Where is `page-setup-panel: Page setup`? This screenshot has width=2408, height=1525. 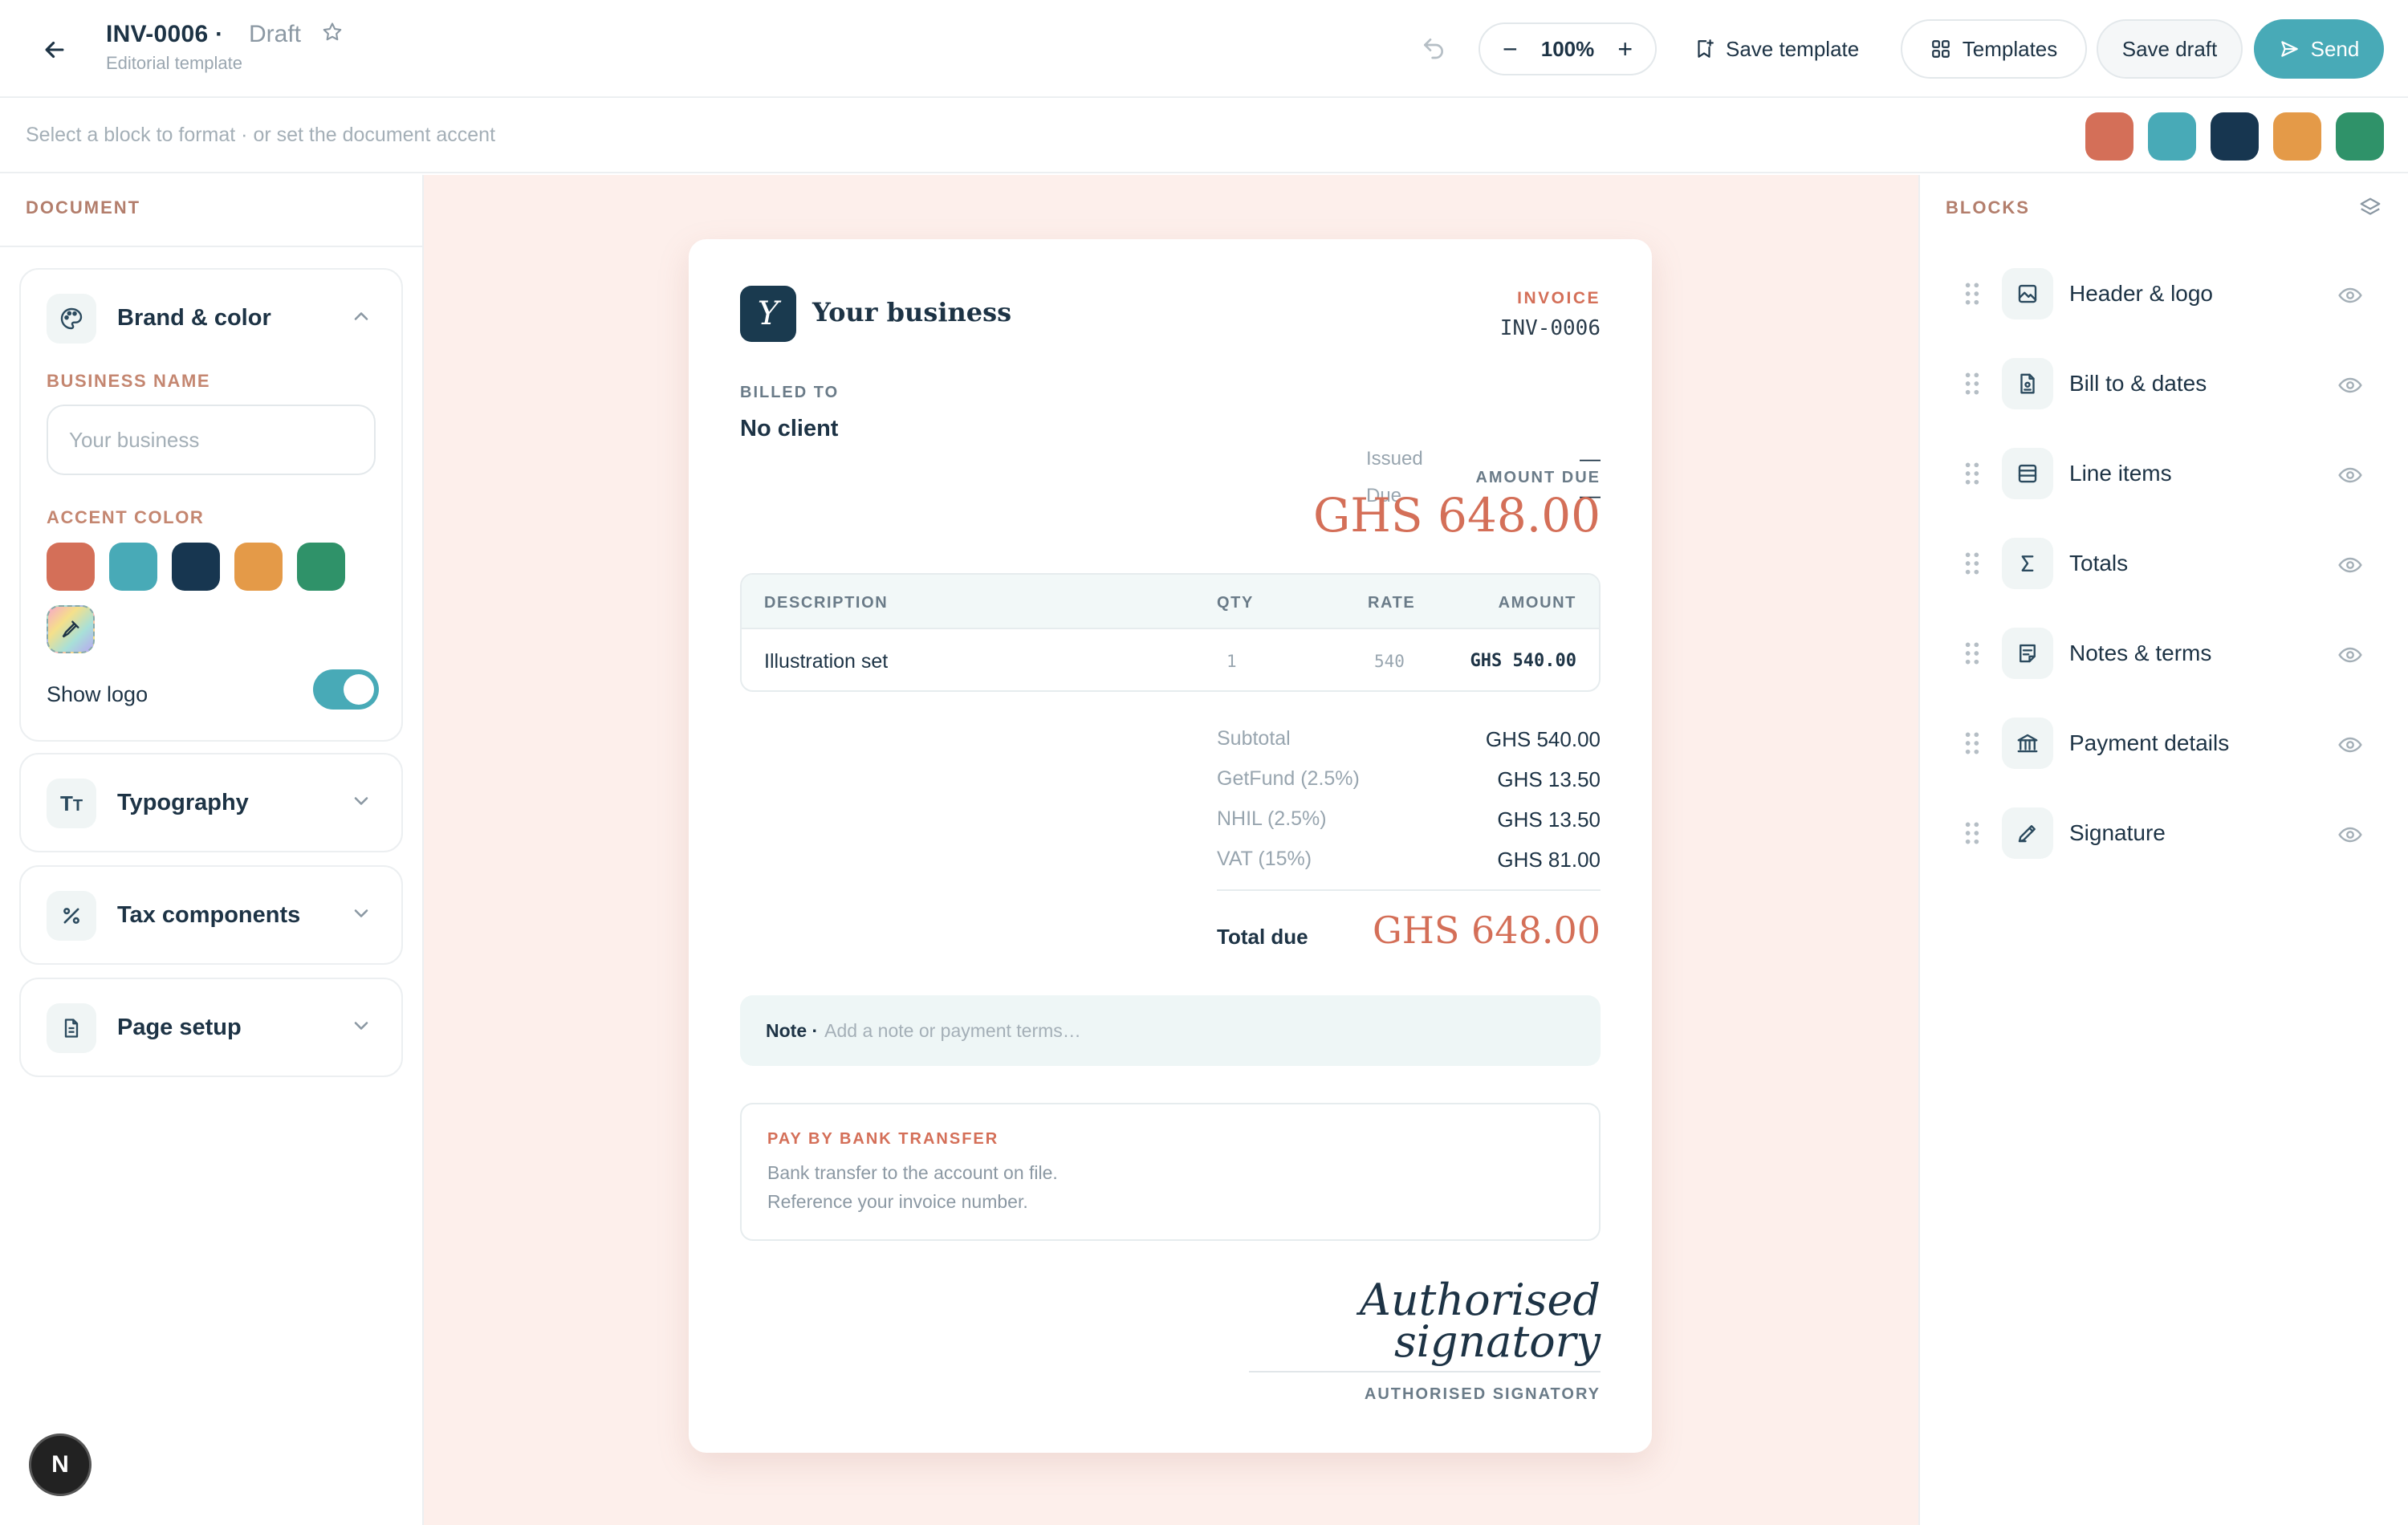
page-setup-panel: Page setup is located at coordinates (211, 1028).